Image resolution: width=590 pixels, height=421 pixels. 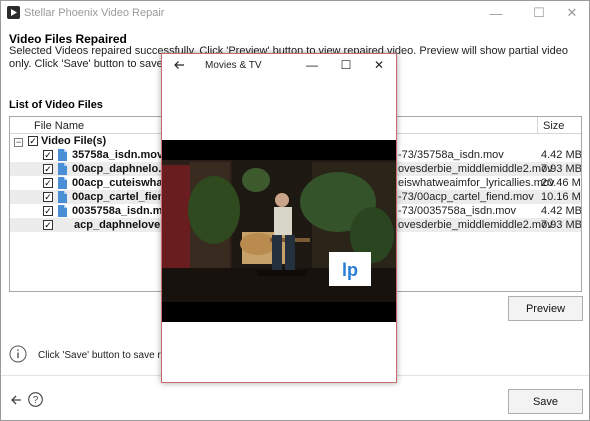 What do you see at coordinates (572, 13) in the screenshot?
I see `close-button: ✕` at bounding box center [572, 13].